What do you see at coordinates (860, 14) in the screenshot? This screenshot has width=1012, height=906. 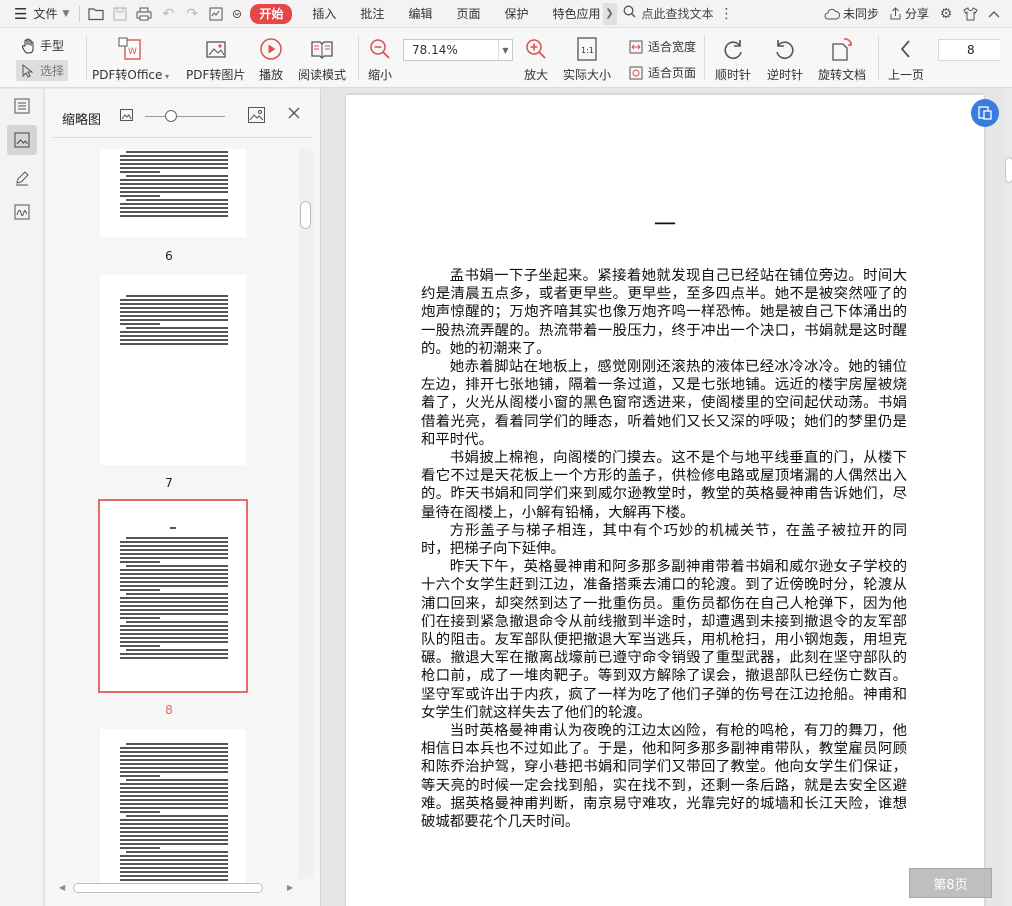 I see `sync-status-label: 未同步` at bounding box center [860, 14].